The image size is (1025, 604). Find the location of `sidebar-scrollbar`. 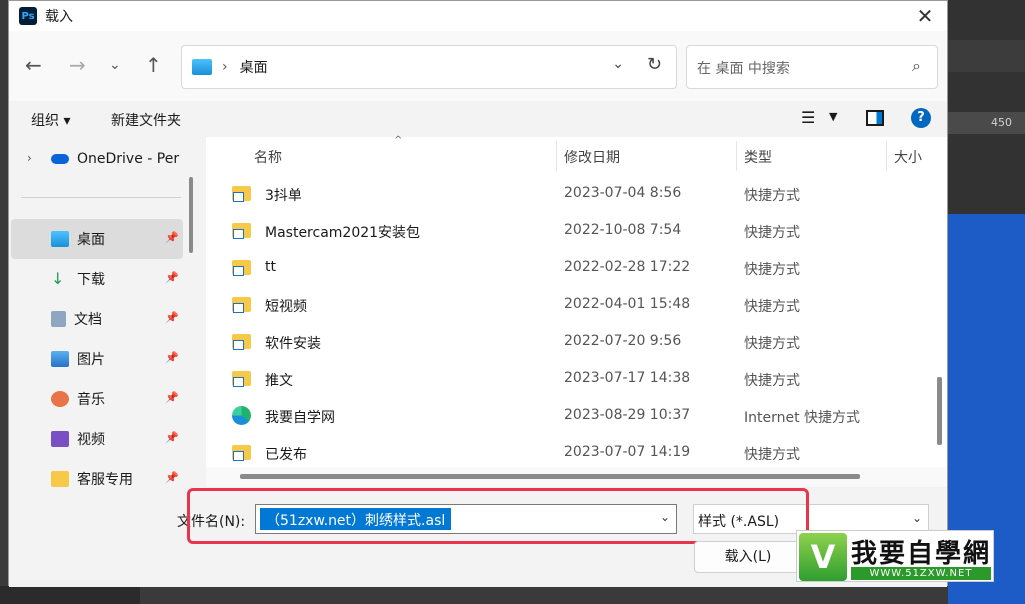

sidebar-scrollbar is located at coordinates (191, 215).